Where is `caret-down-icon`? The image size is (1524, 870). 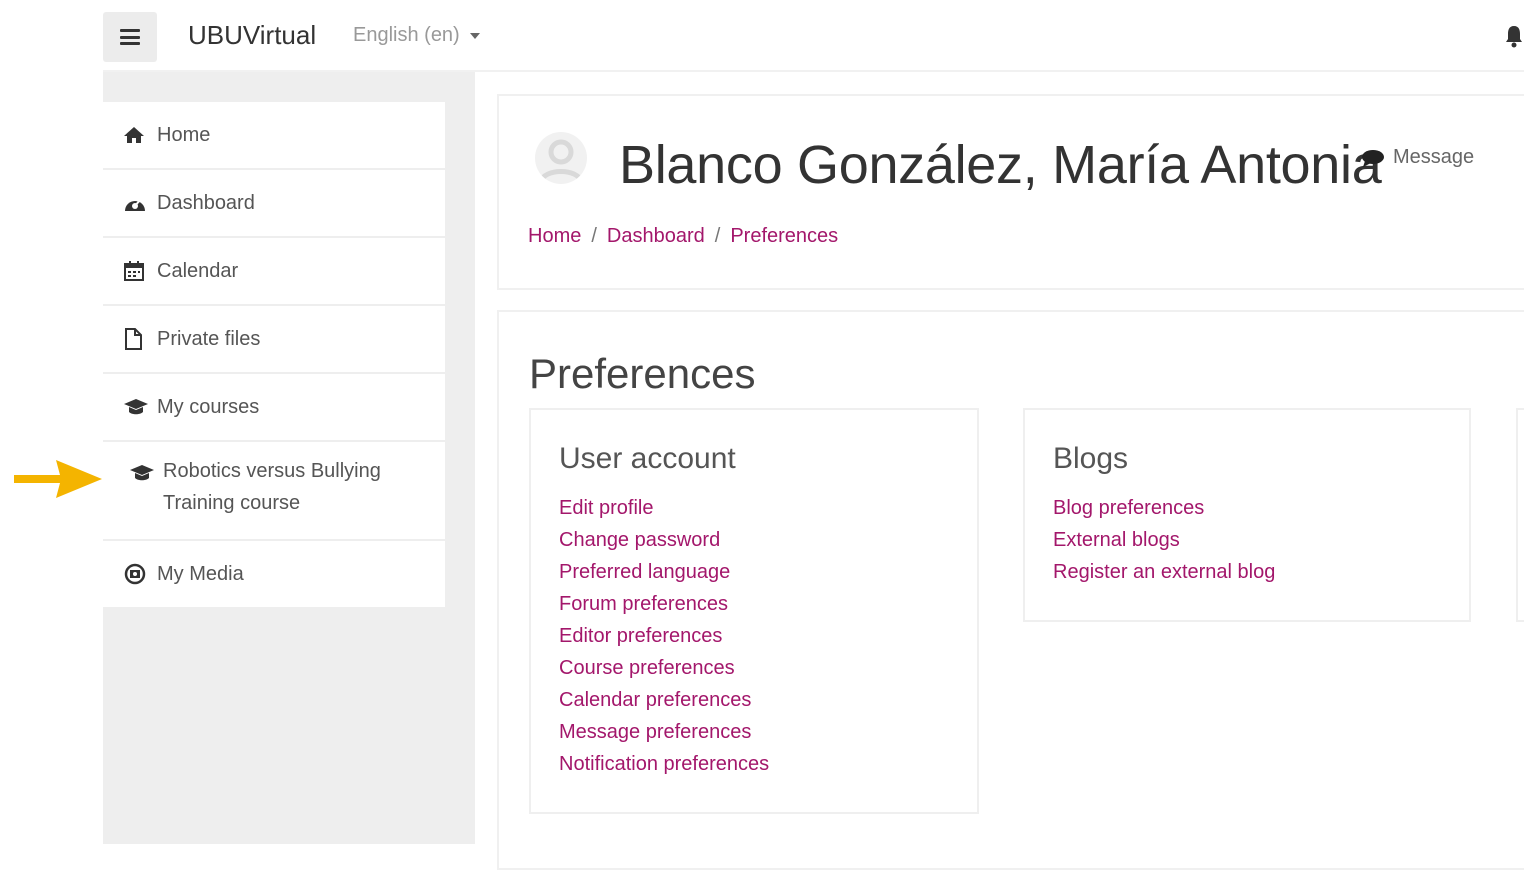
caret-down-icon is located at coordinates (474, 35).